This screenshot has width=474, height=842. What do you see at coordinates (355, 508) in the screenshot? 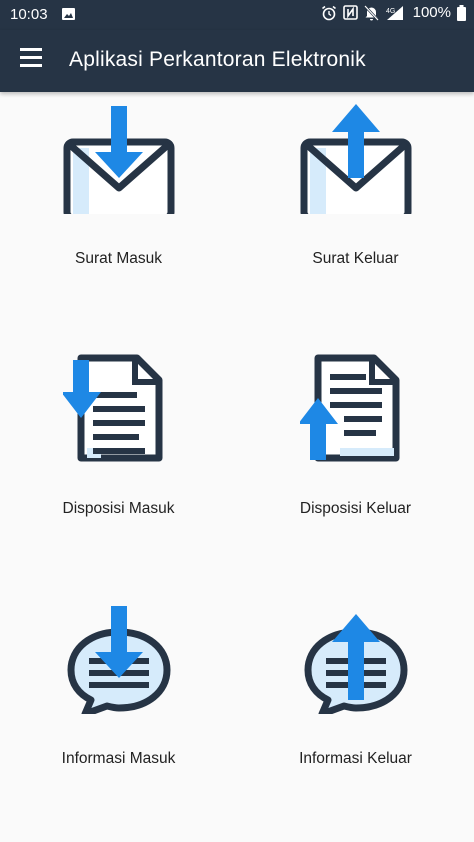
I see `menu-item-label: Disposisi Keluar` at bounding box center [355, 508].